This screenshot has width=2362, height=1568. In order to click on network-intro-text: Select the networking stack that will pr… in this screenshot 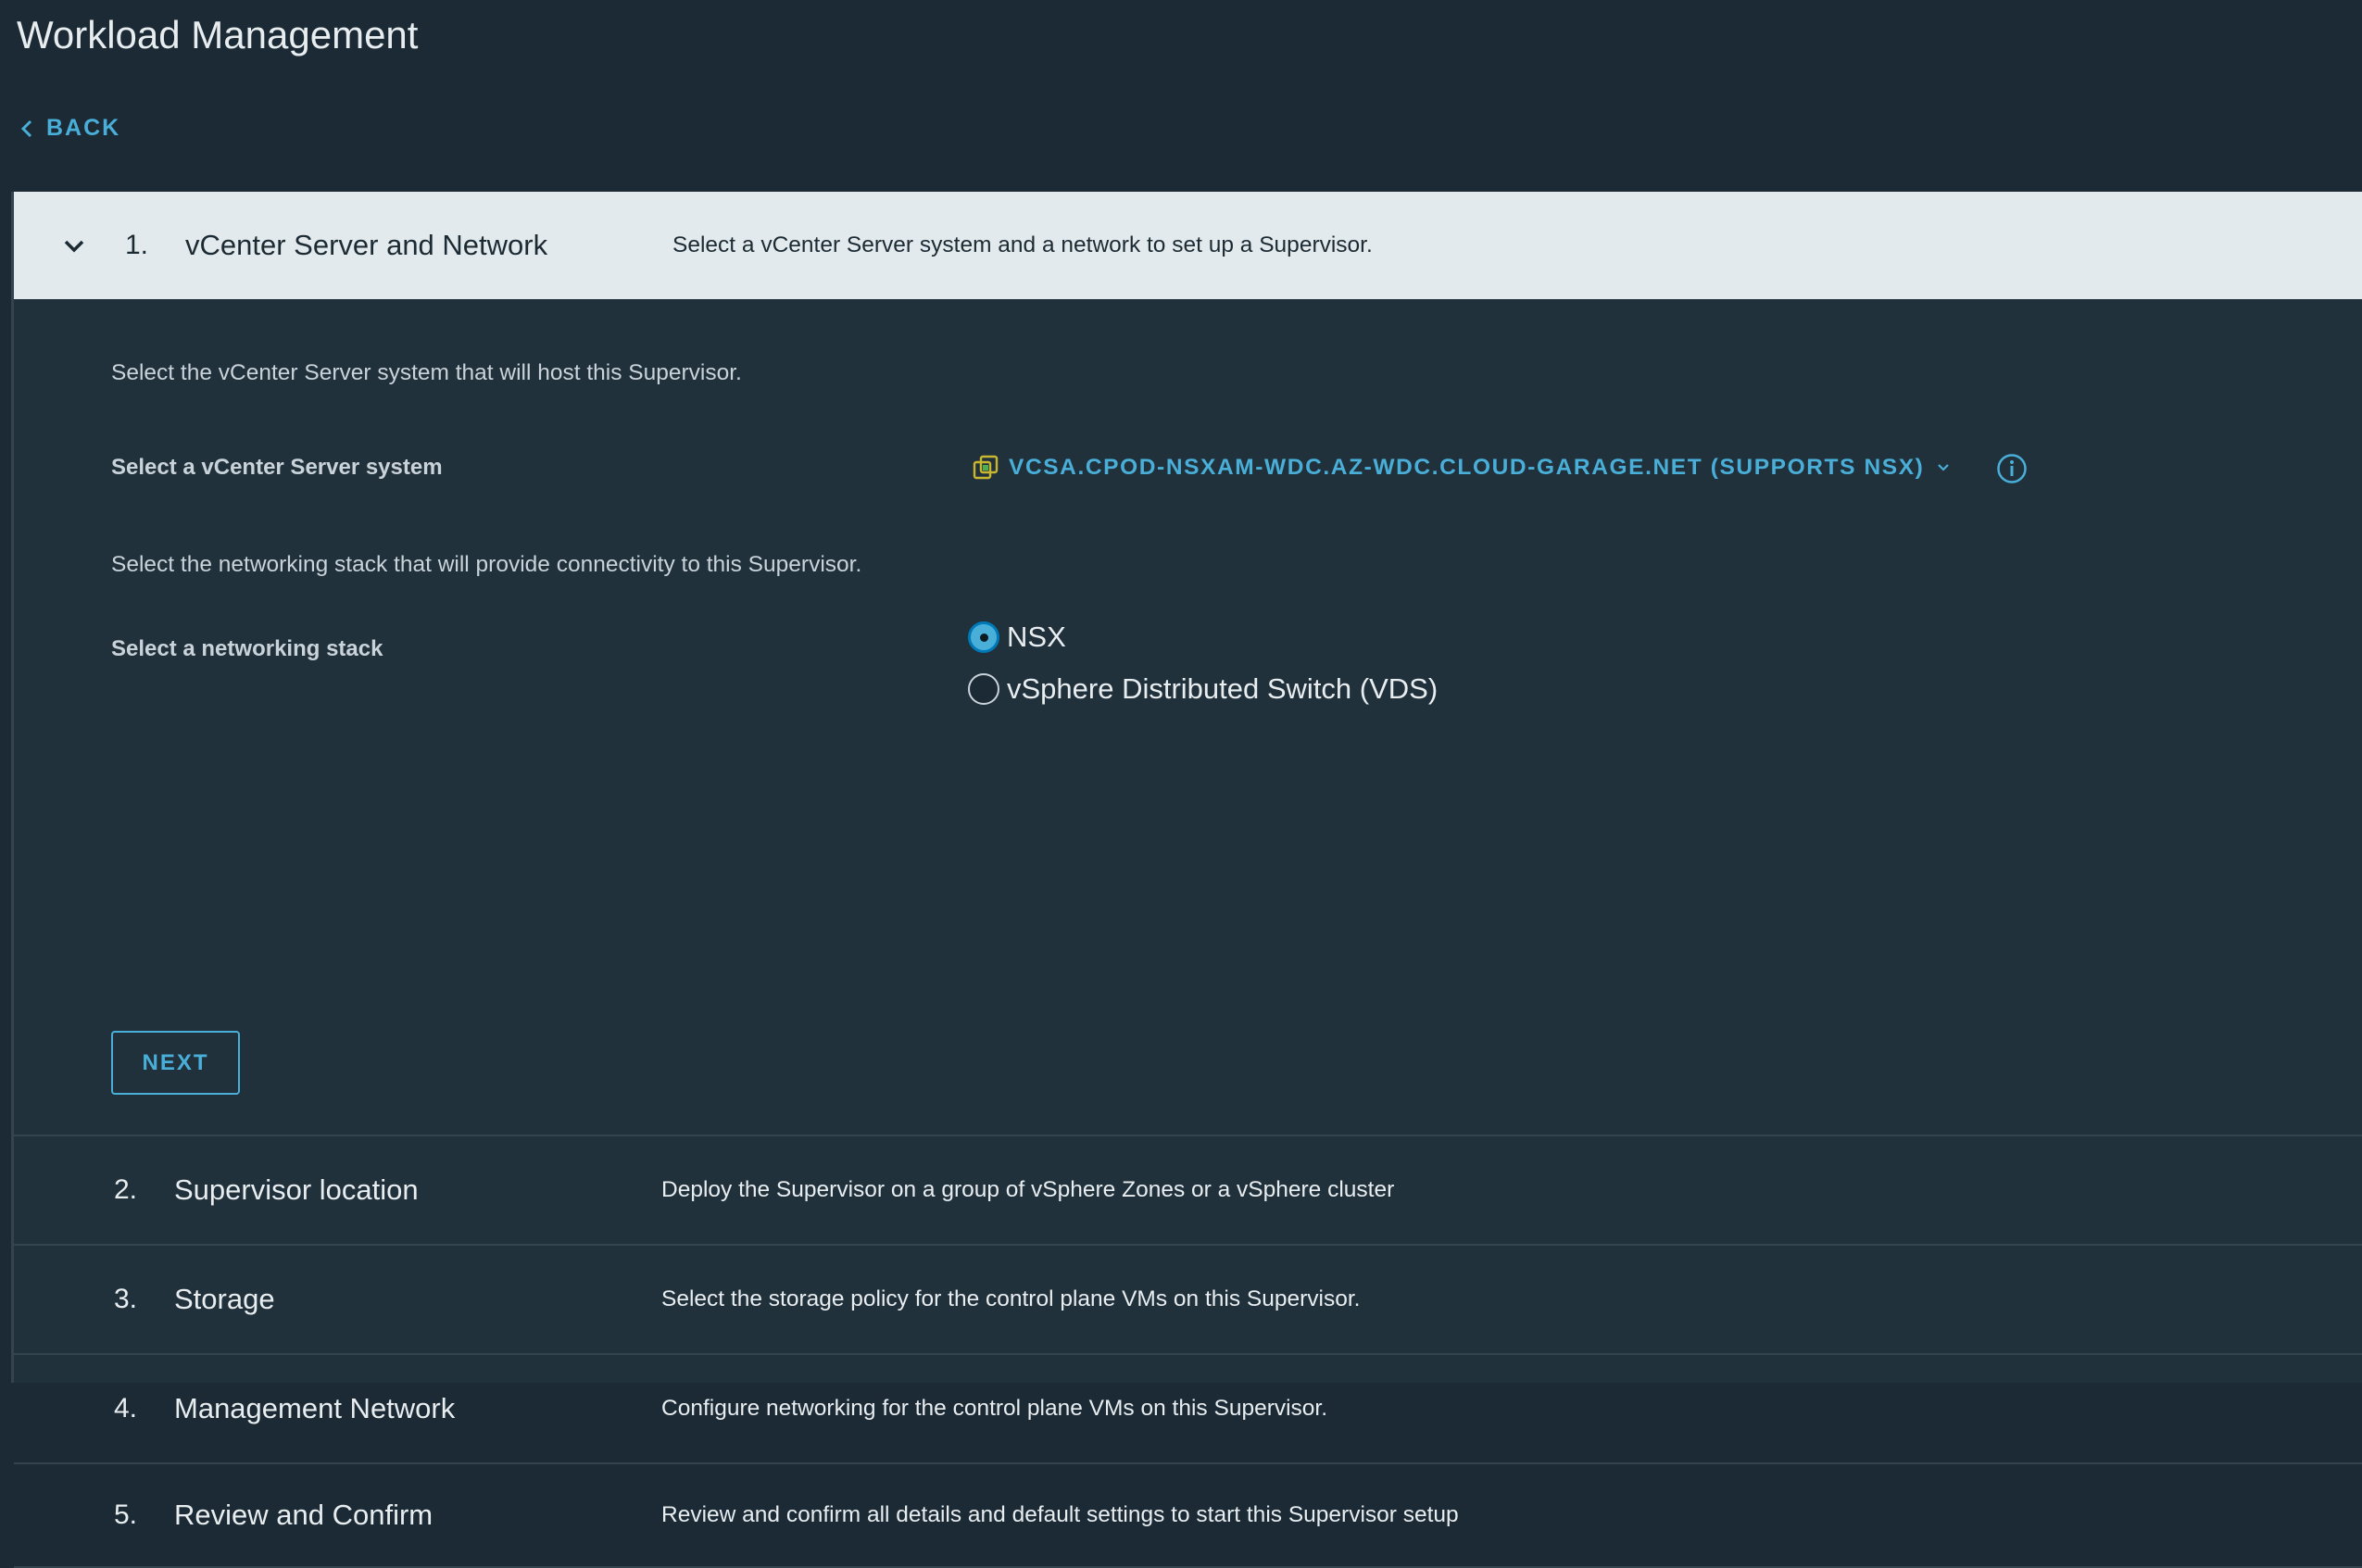, I will do `click(486, 565)`.